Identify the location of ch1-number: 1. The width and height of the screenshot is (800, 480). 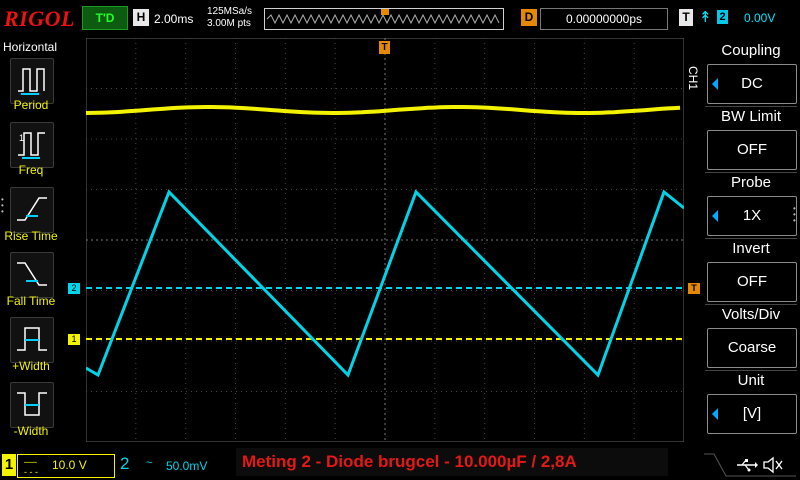
(9, 465).